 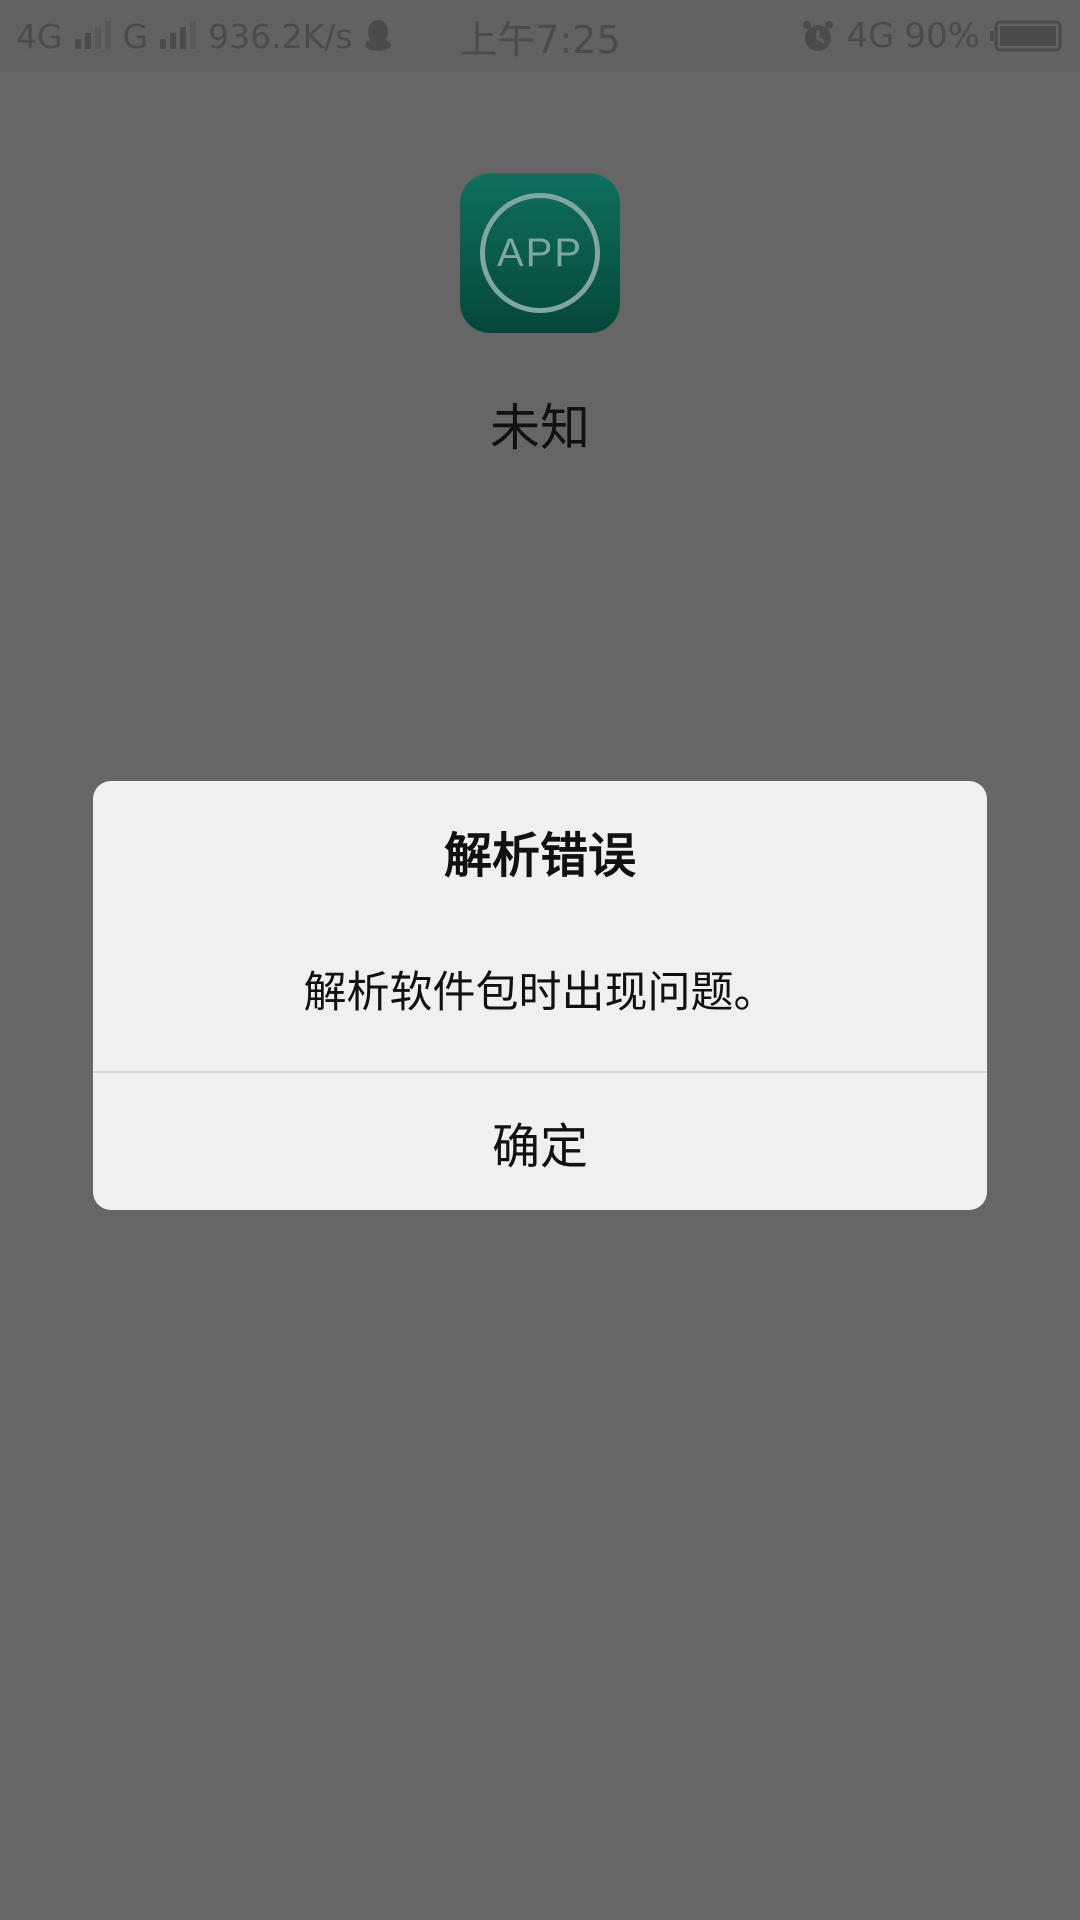 I want to click on app-icon-label: APP, so click(x=540, y=253).